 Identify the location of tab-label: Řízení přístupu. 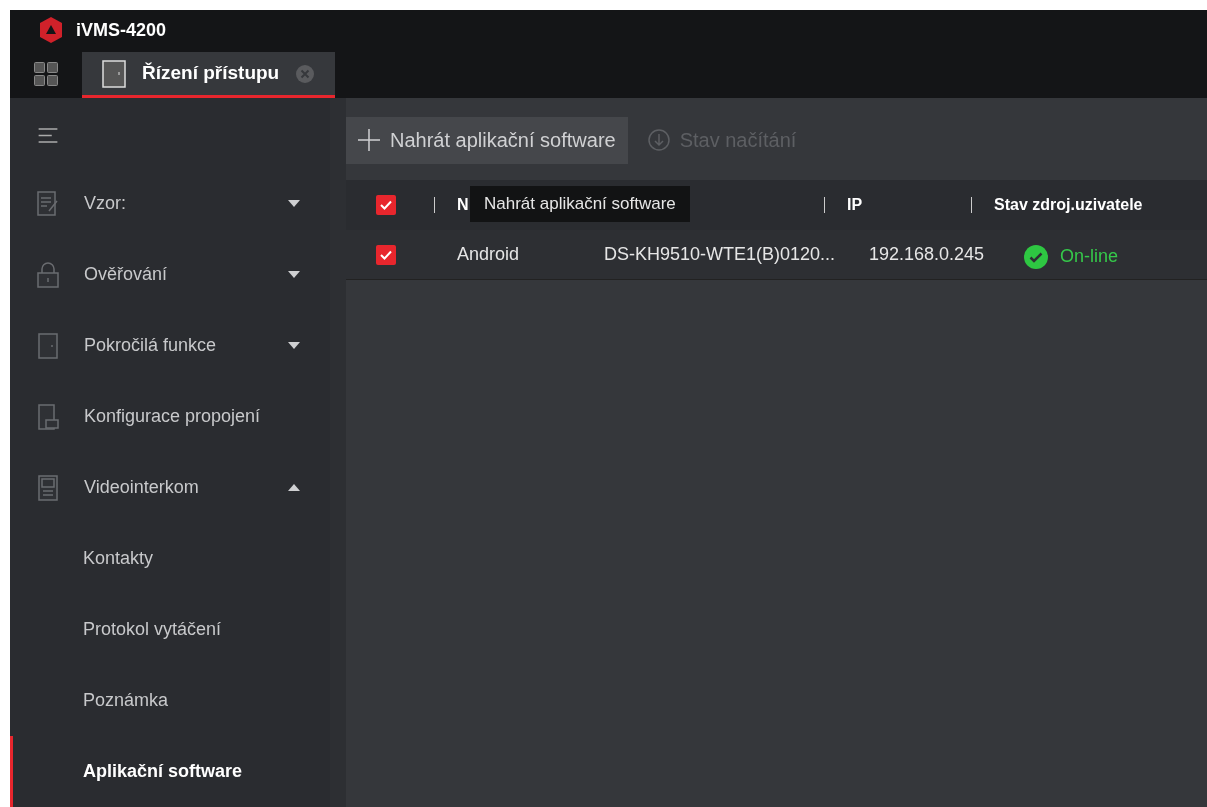
(211, 73).